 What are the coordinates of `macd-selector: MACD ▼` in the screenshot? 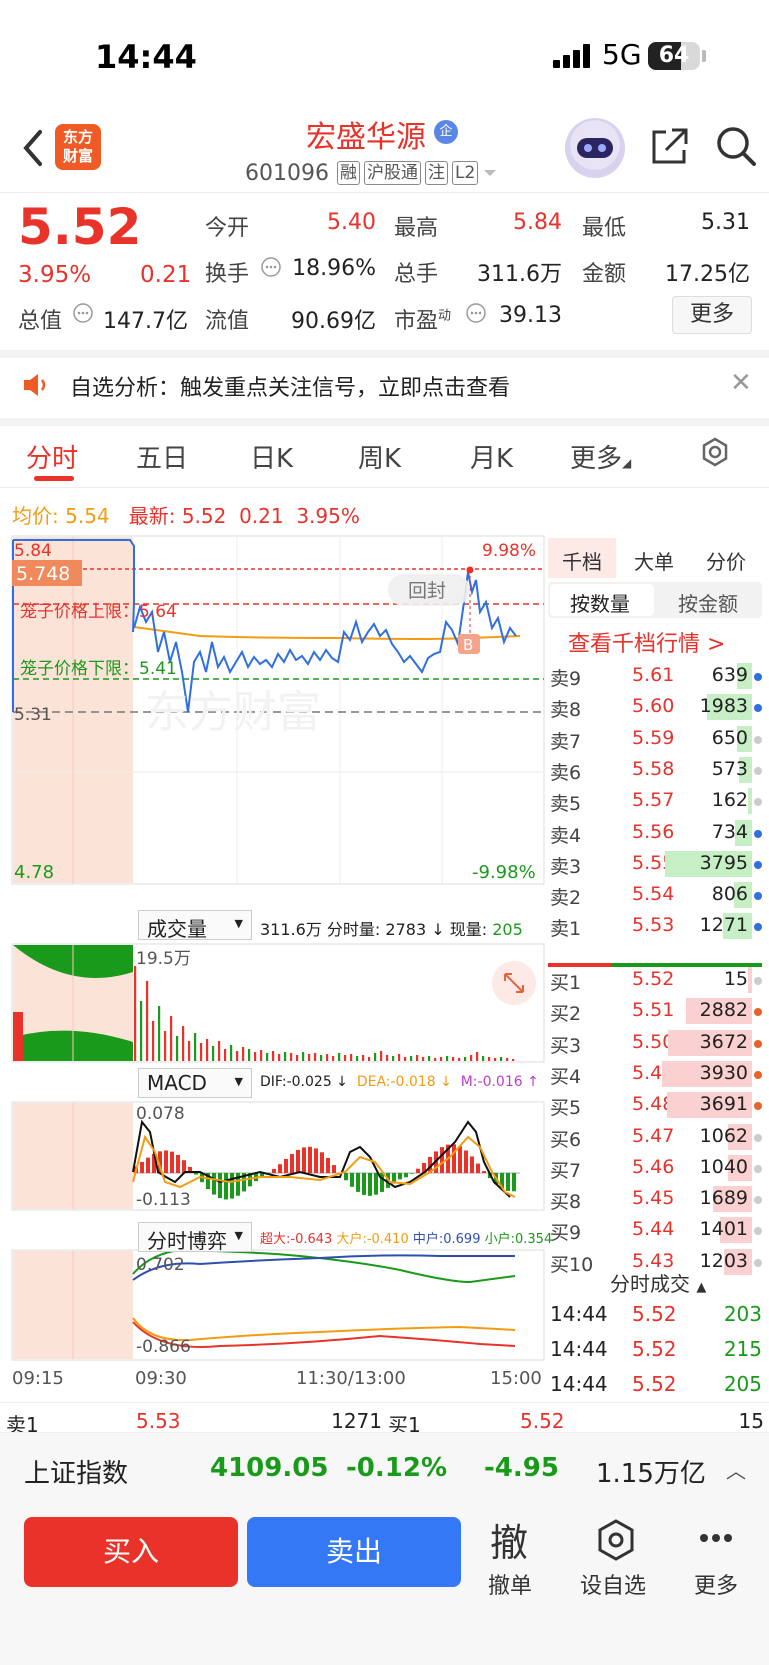 It's located at (195, 1083).